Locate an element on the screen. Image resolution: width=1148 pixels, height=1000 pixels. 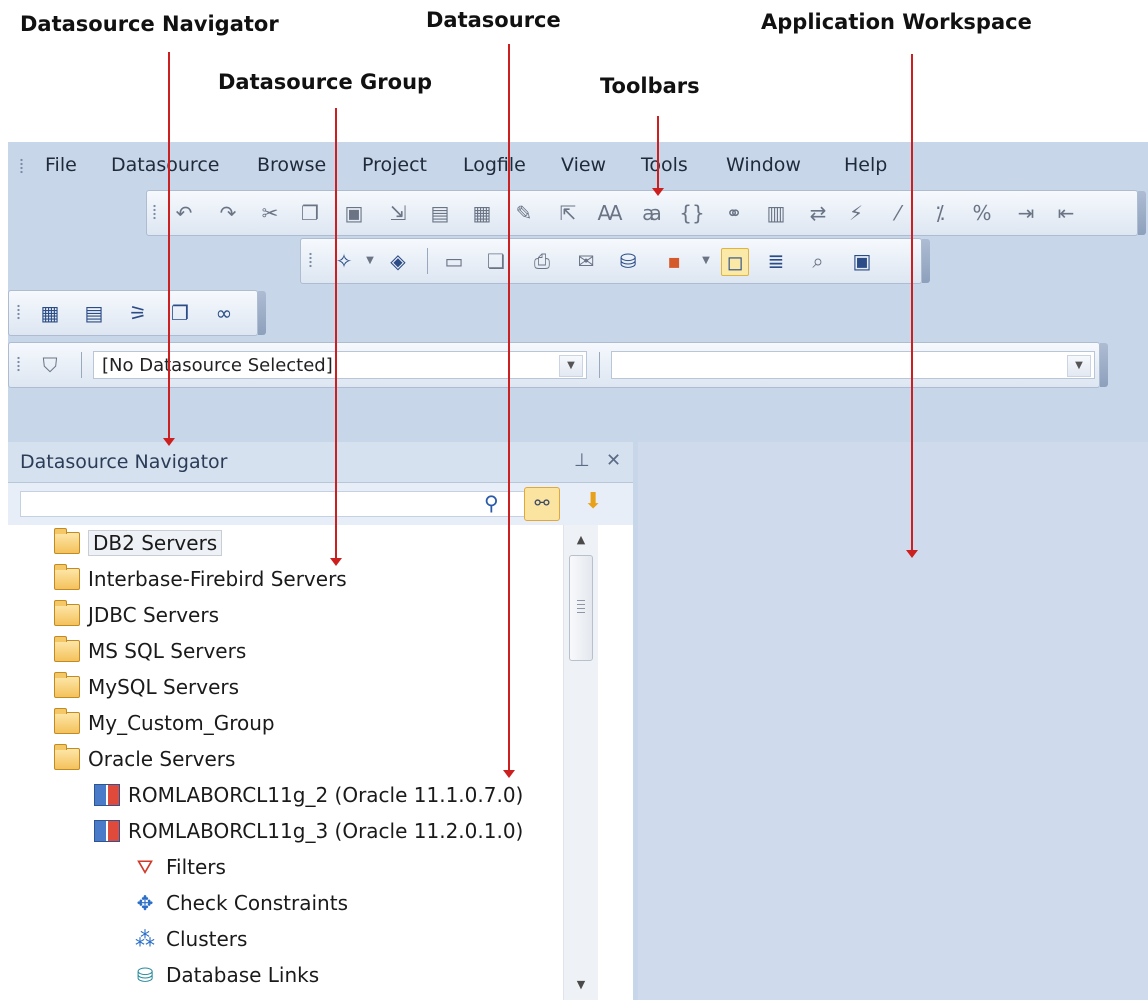
open-icon: ◈ is located at coordinates (398, 261).